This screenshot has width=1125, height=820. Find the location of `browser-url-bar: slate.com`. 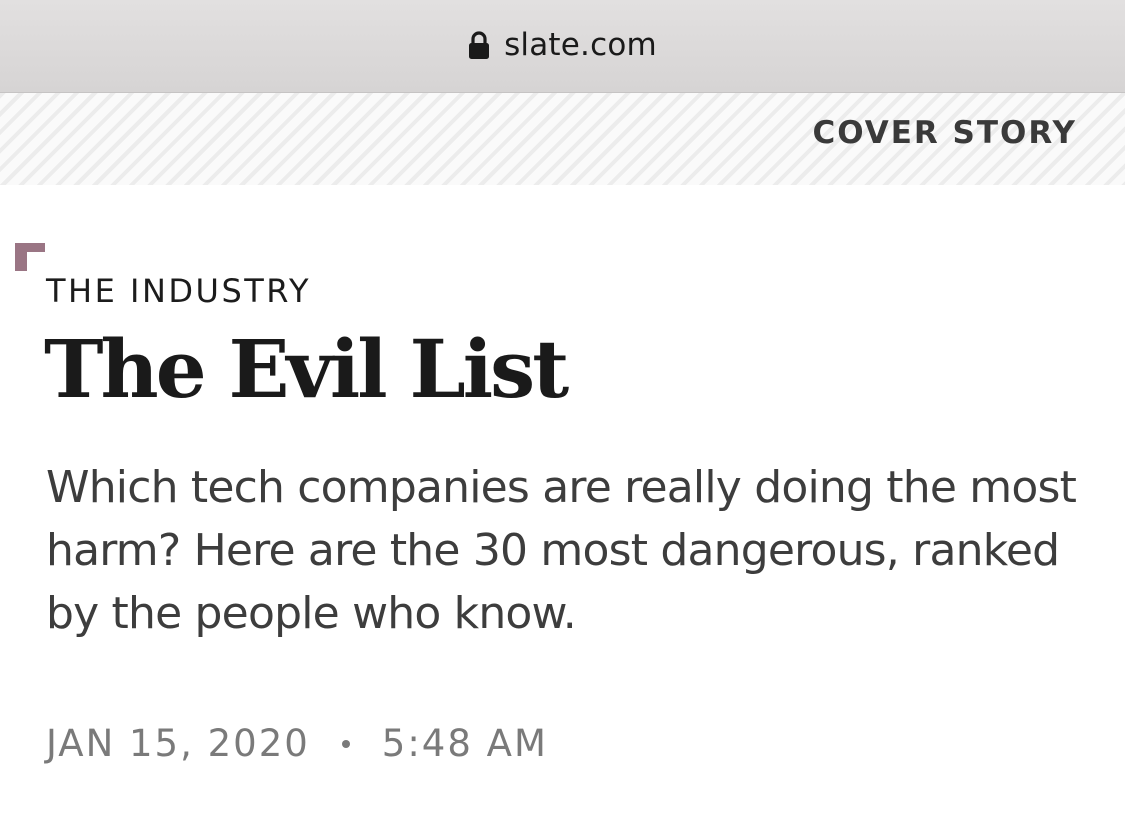

browser-url-bar: slate.com is located at coordinates (562, 46).